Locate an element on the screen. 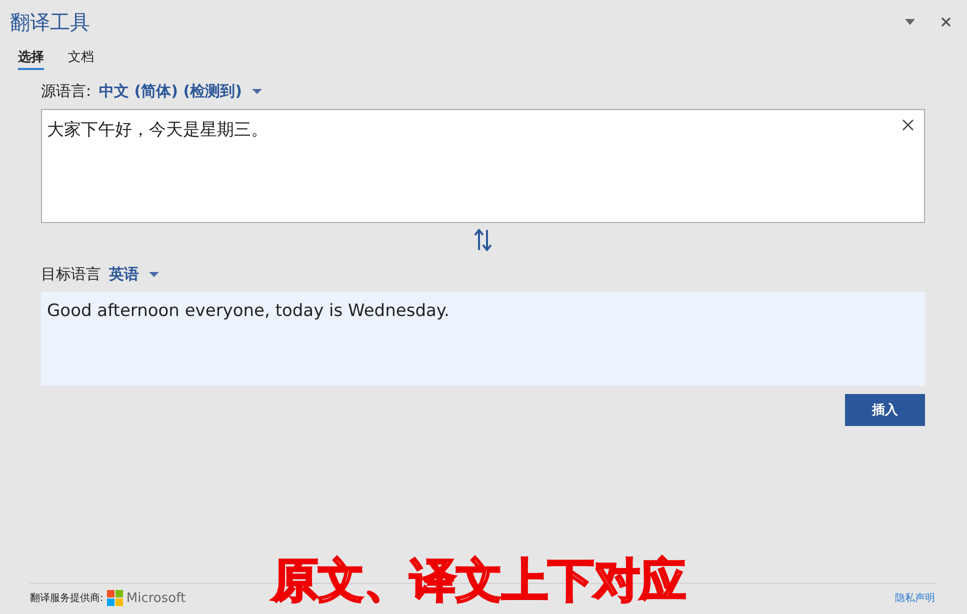 This screenshot has height=614, width=967. dropdown-icon is located at coordinates (910, 22).